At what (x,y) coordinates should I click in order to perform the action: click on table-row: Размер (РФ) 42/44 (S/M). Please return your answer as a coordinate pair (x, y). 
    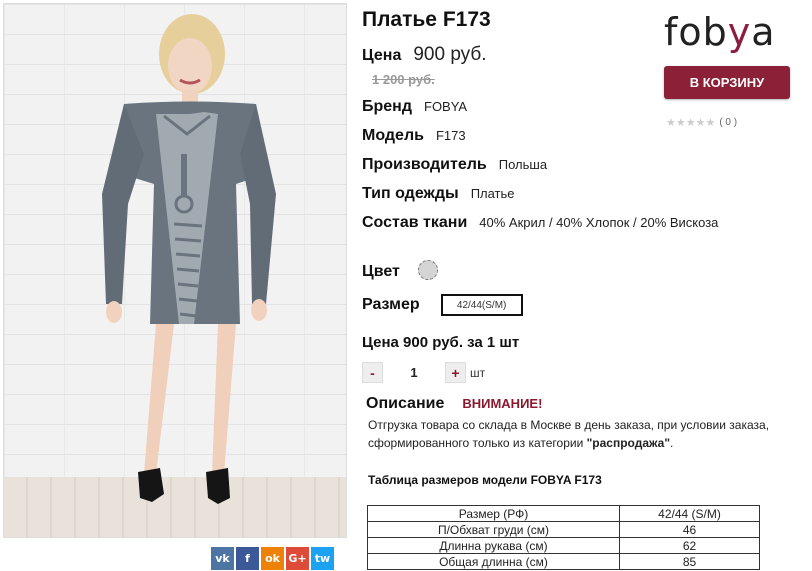
    Looking at the image, I should click on (563, 513).